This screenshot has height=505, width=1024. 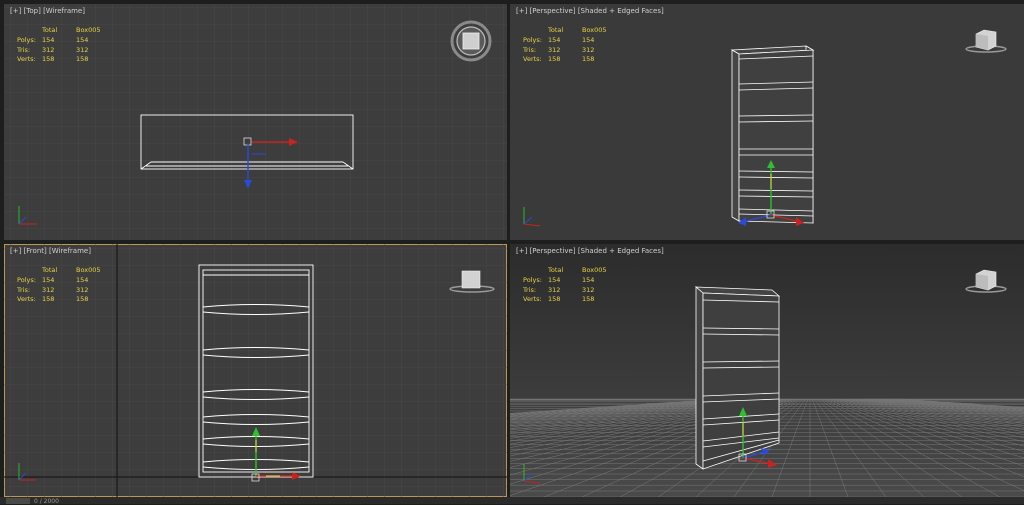 I want to click on world-axis-tripod, so click(x=532, y=217).